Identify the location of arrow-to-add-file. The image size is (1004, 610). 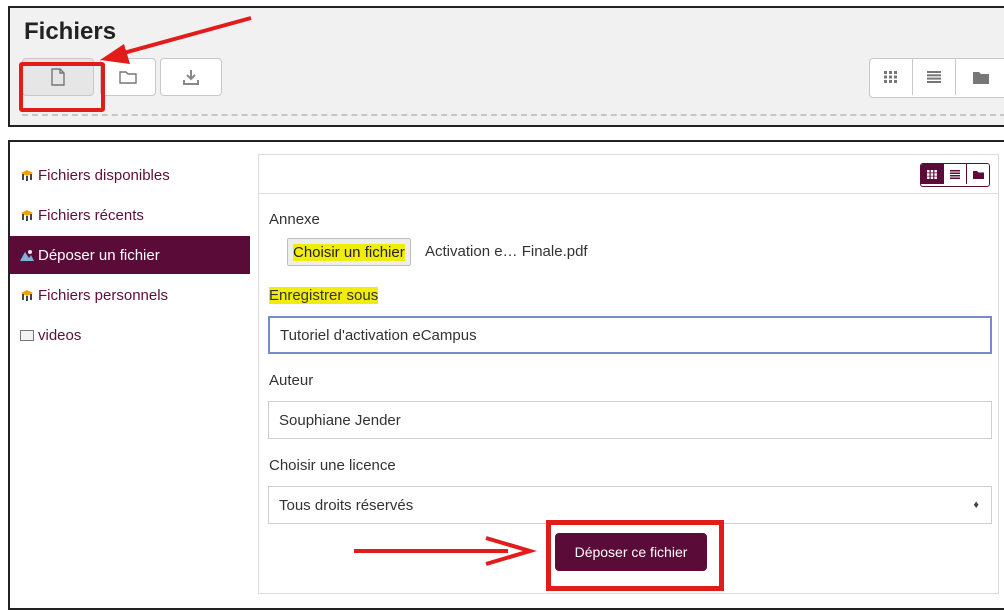
(176, 40).